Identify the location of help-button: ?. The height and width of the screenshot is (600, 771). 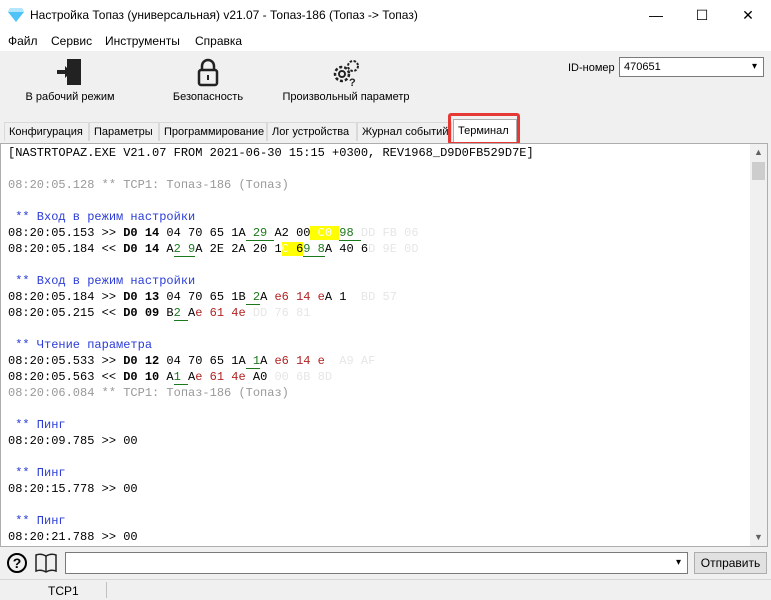
(17, 563).